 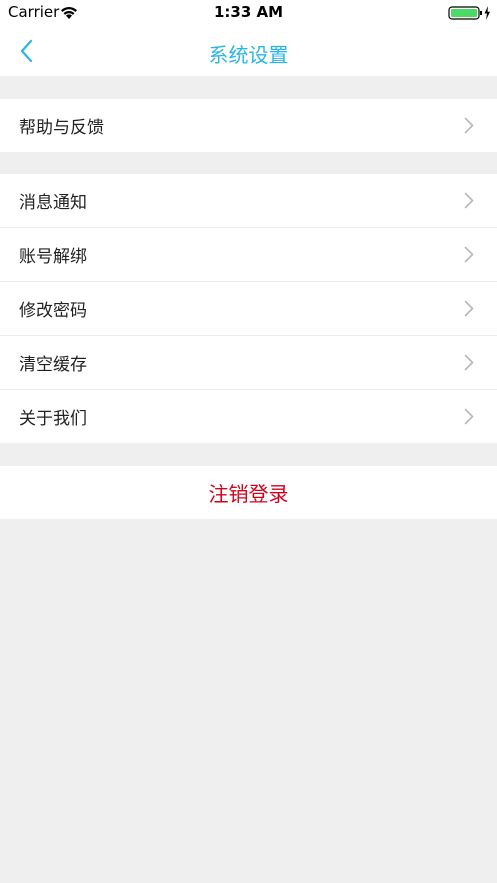 I want to click on settings-group-help: 帮助与反馈, so click(x=248, y=125).